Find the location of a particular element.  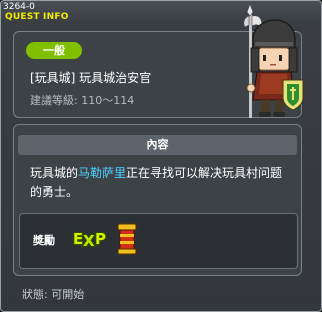

svg-text: P is located at coordinates (100, 239).